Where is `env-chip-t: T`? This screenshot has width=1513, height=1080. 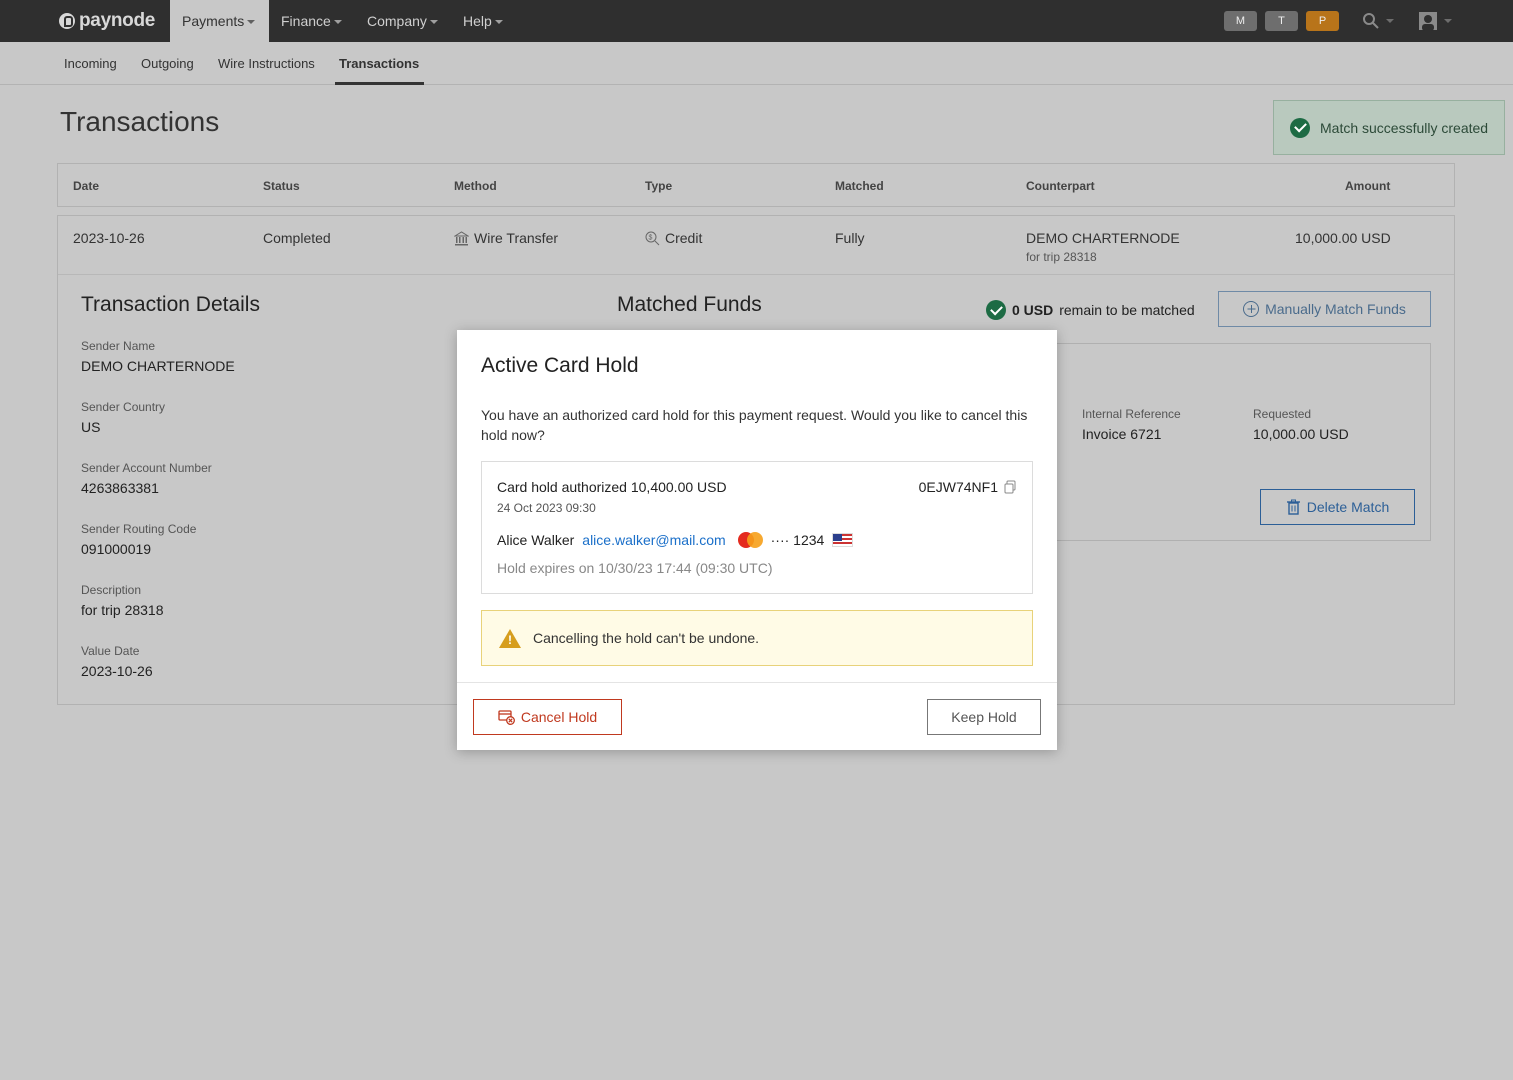
env-chip-t: T is located at coordinates (1281, 21).